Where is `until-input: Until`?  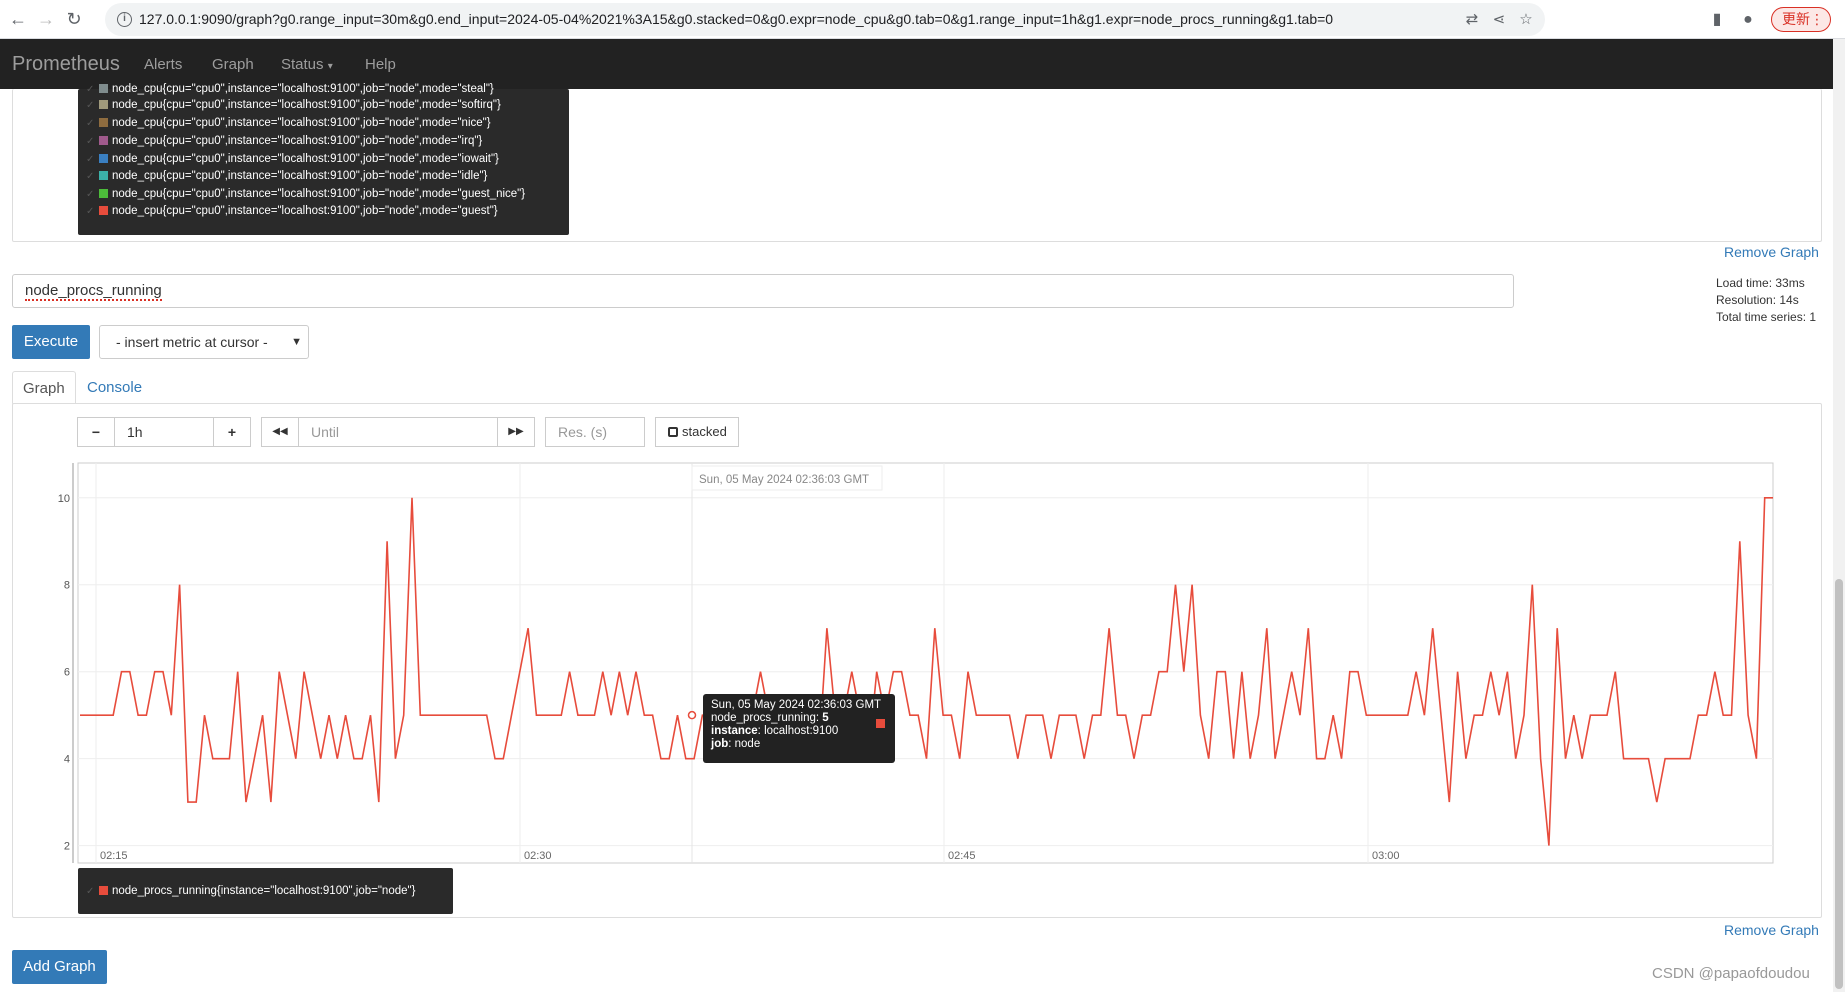 until-input: Until is located at coordinates (398, 432).